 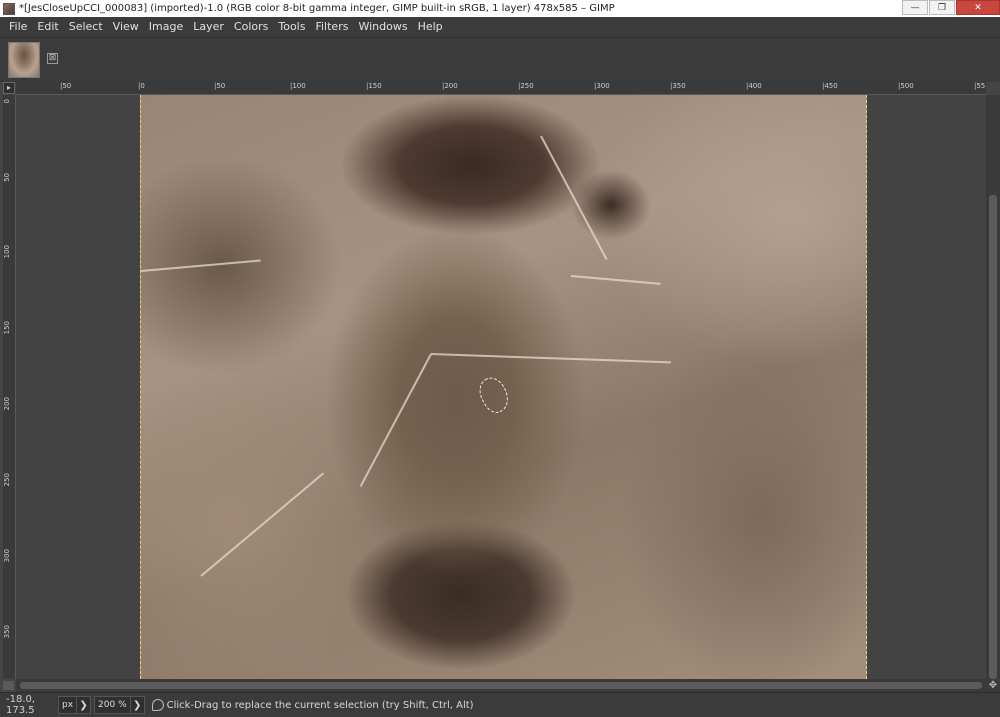 I want to click on menu-file: File, so click(x=18, y=27).